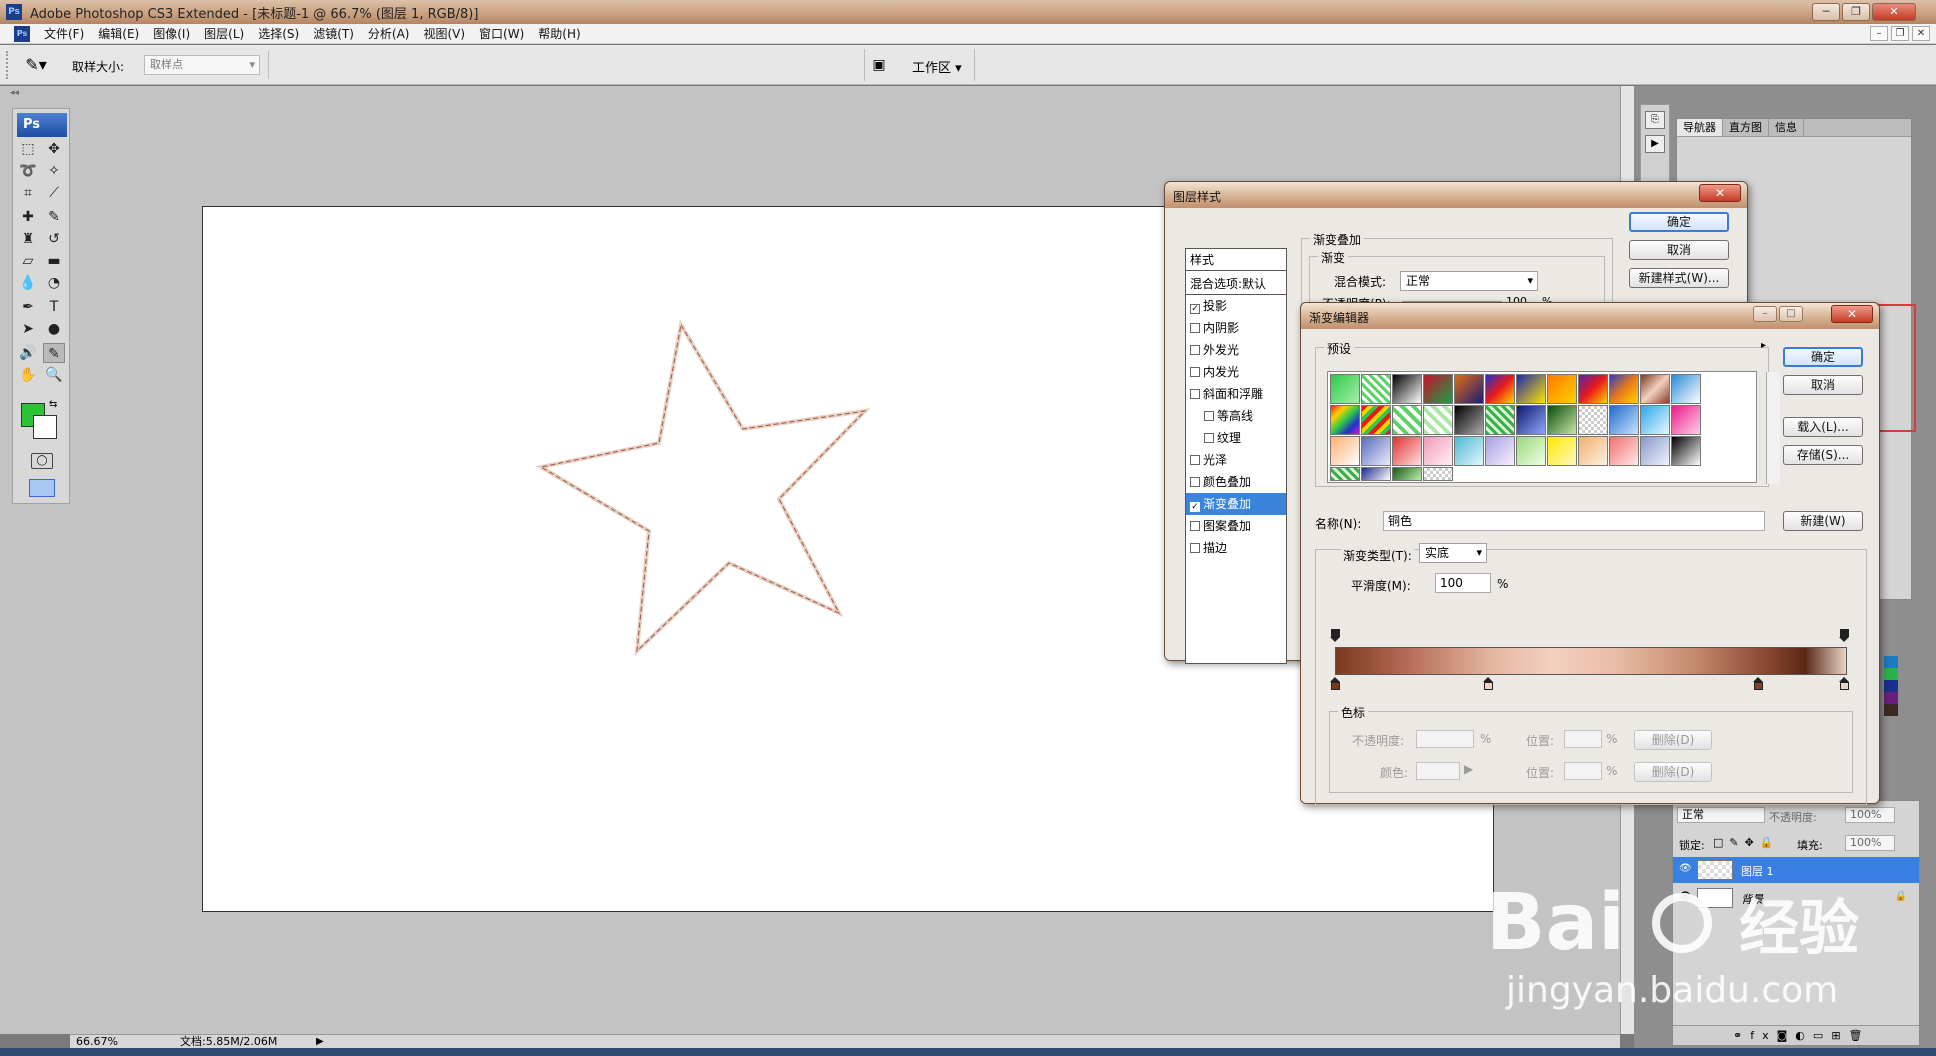 The width and height of the screenshot is (1936, 1056). What do you see at coordinates (1763, 345) in the screenshot?
I see `presets-menu-icon: ▸` at bounding box center [1763, 345].